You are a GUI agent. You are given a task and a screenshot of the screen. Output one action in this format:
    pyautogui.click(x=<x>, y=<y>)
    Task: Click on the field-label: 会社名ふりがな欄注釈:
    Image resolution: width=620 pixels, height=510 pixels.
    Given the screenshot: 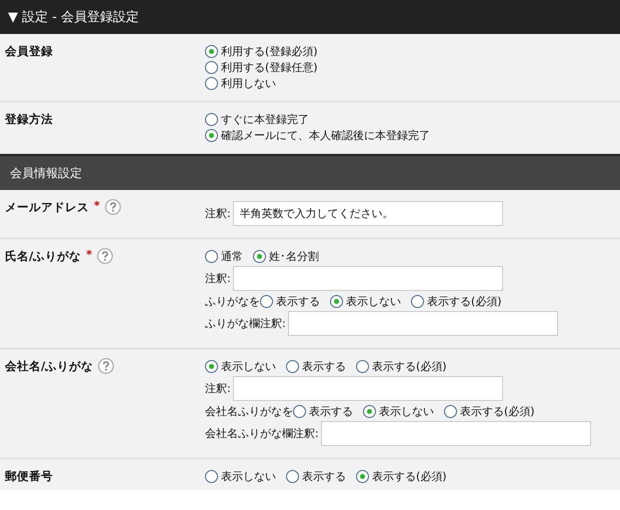 What is the action you would take?
    pyautogui.click(x=262, y=433)
    